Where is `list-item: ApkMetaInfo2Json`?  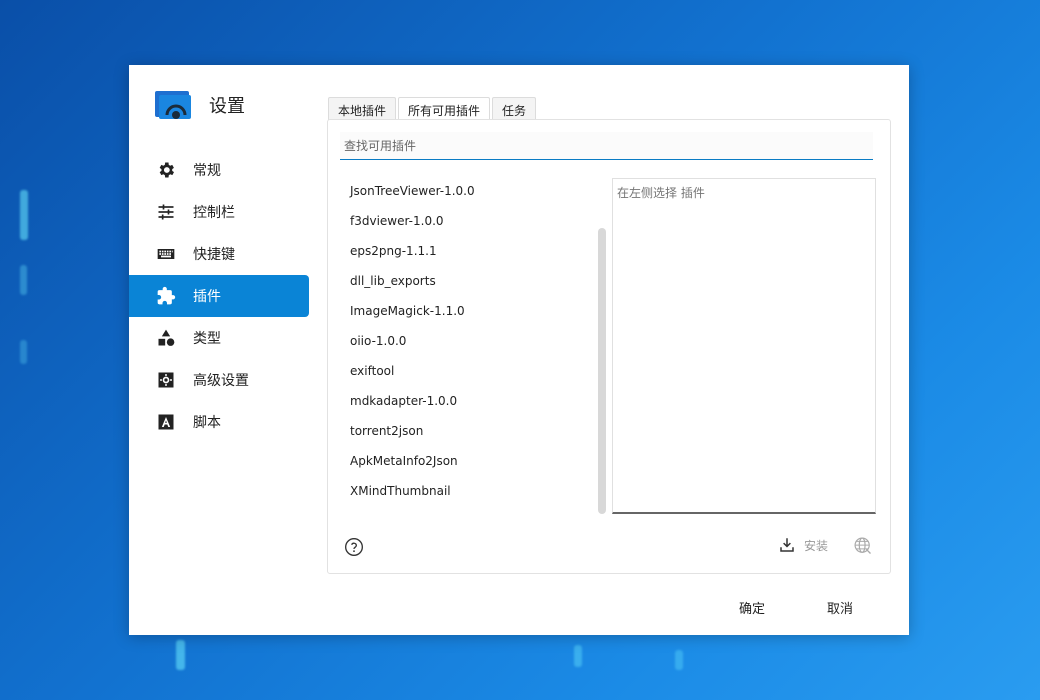 list-item: ApkMetaInfo2Json is located at coordinates (466, 461).